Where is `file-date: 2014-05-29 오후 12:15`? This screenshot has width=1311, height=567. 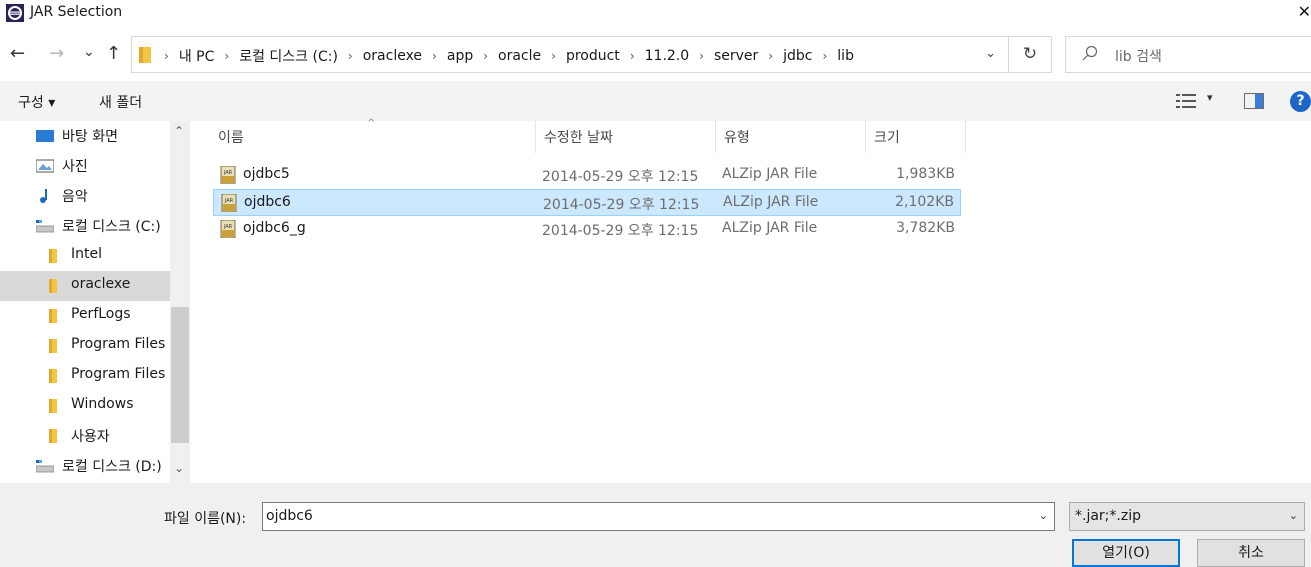 file-date: 2014-05-29 오후 12:15 is located at coordinates (620, 177).